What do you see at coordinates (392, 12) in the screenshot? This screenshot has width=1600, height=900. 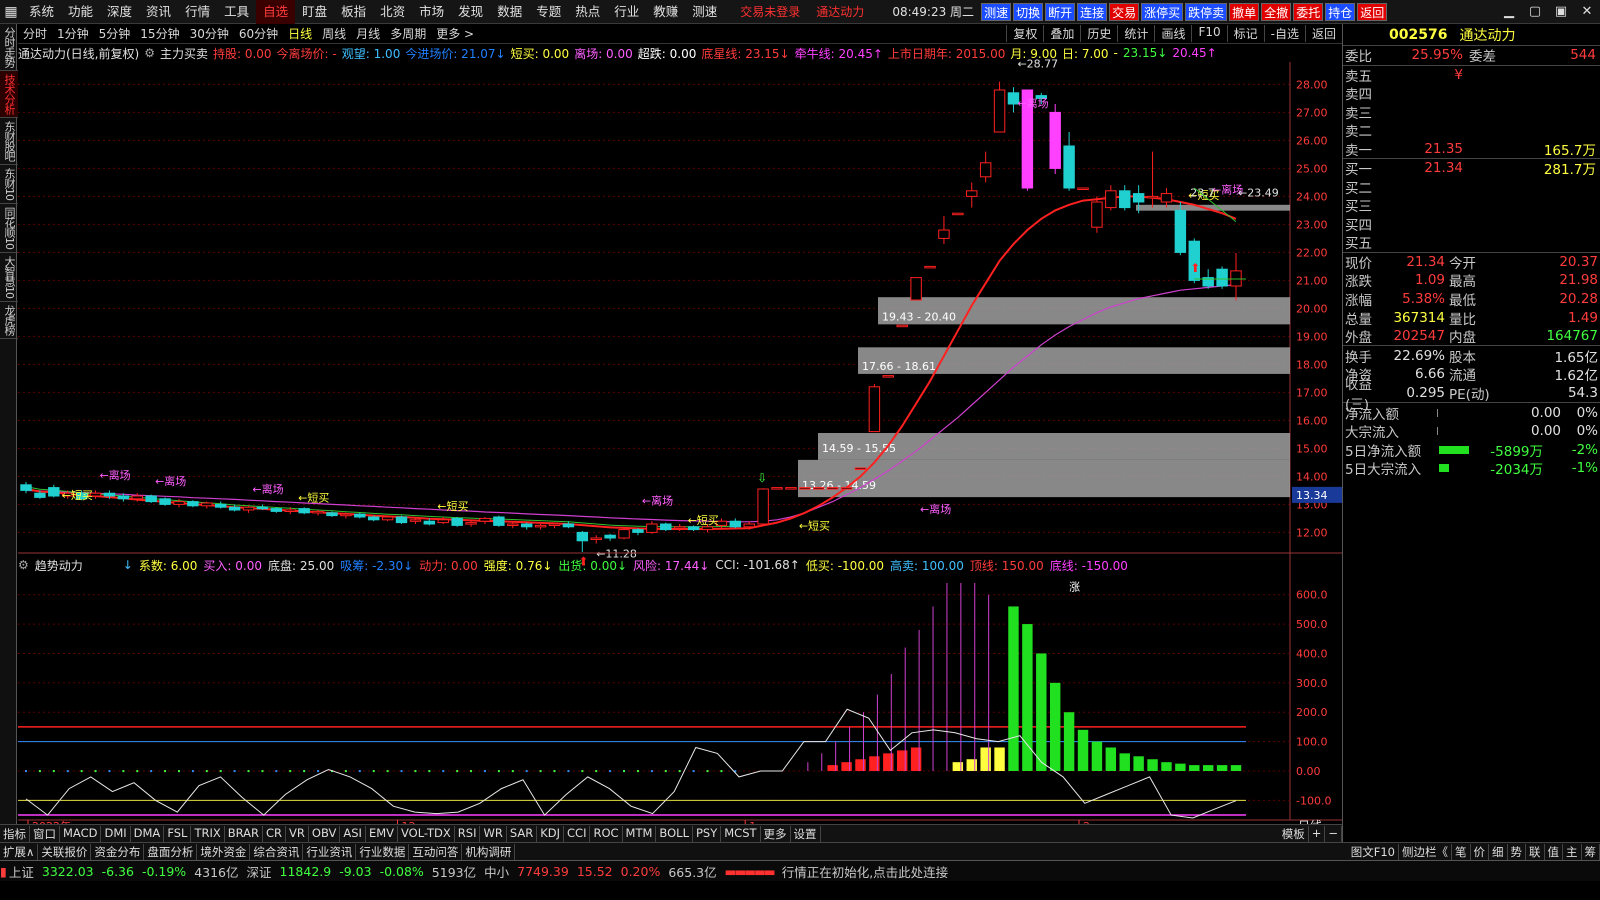 I see `menu-item-9: 北资` at bounding box center [392, 12].